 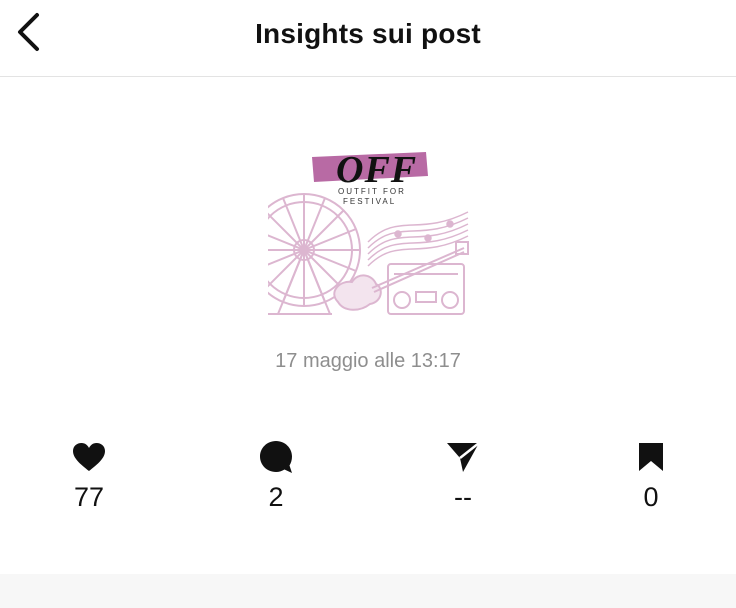 I want to click on post-tagline-1: OUTFIT FOR, so click(x=372, y=191).